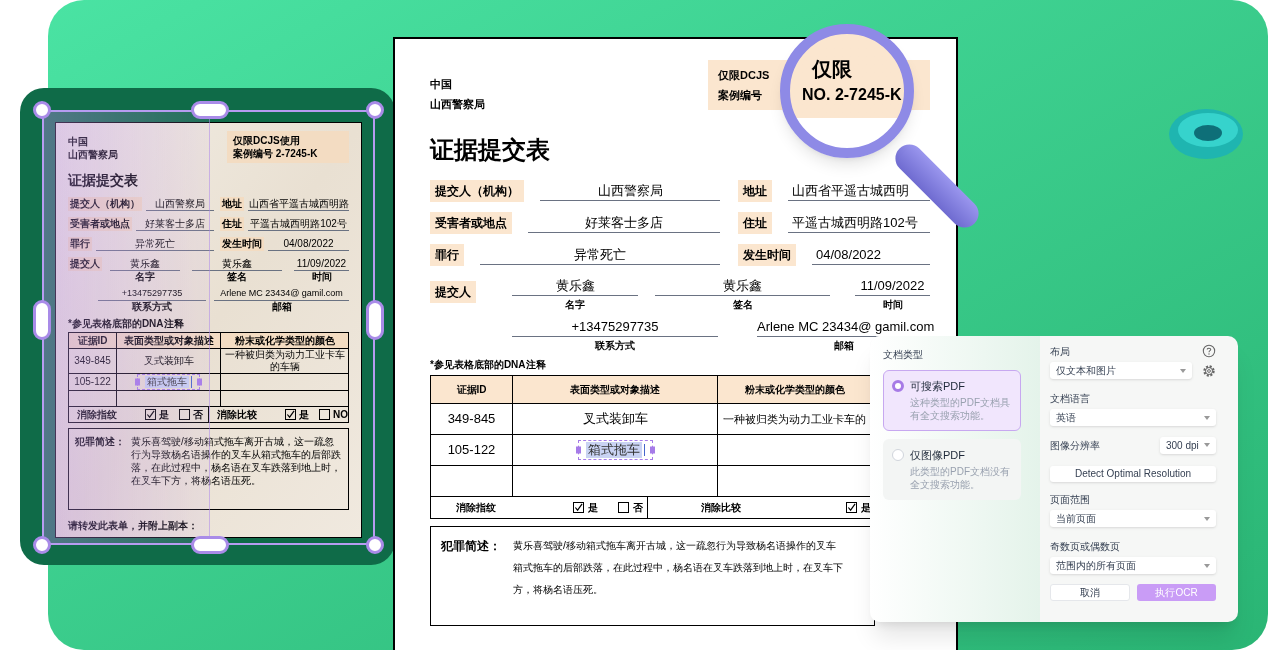 This screenshot has width=1268, height=650. I want to click on field-value: 好莱客士多店, so click(624, 223).